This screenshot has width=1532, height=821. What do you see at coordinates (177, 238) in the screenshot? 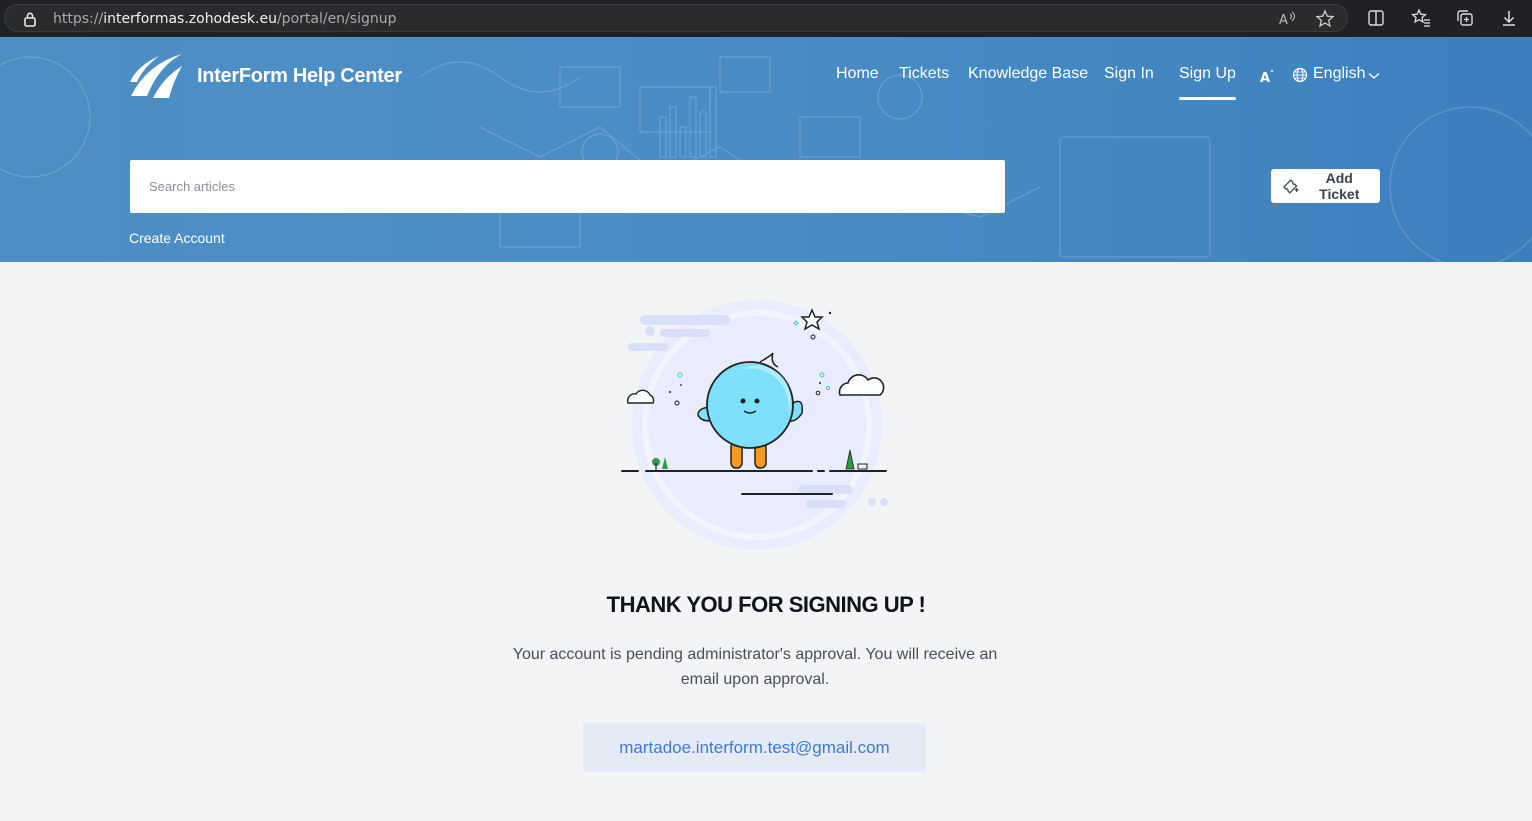
I see `create-account-breadcrumb: Create Account` at bounding box center [177, 238].